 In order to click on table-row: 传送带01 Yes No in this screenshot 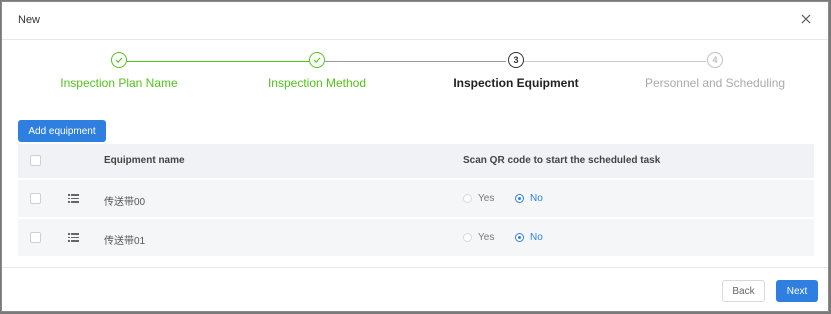, I will do `click(416, 238)`.